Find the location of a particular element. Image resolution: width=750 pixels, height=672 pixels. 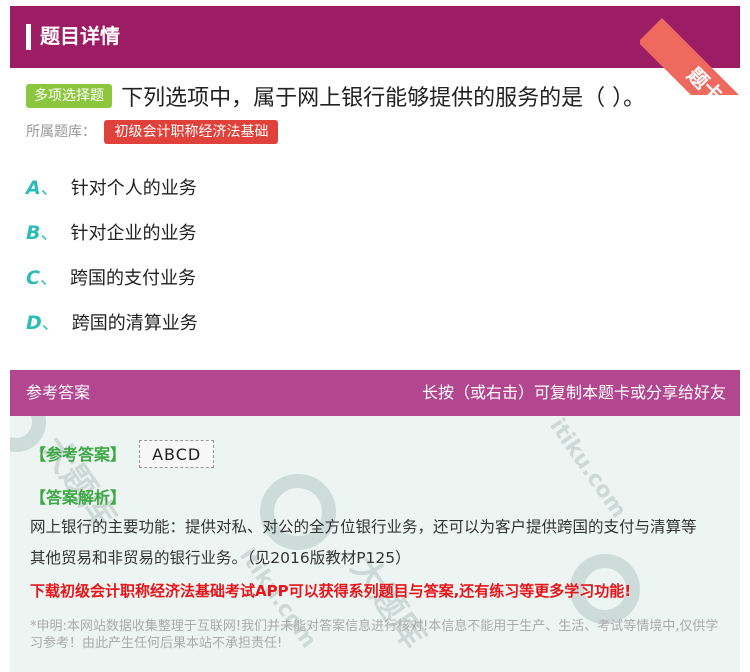

options-list: A、 针对个人的业务 B、 针对企业的业务 C、 跨国的支付业务 D、 跨国的清算业务 is located at coordinates (112, 260).